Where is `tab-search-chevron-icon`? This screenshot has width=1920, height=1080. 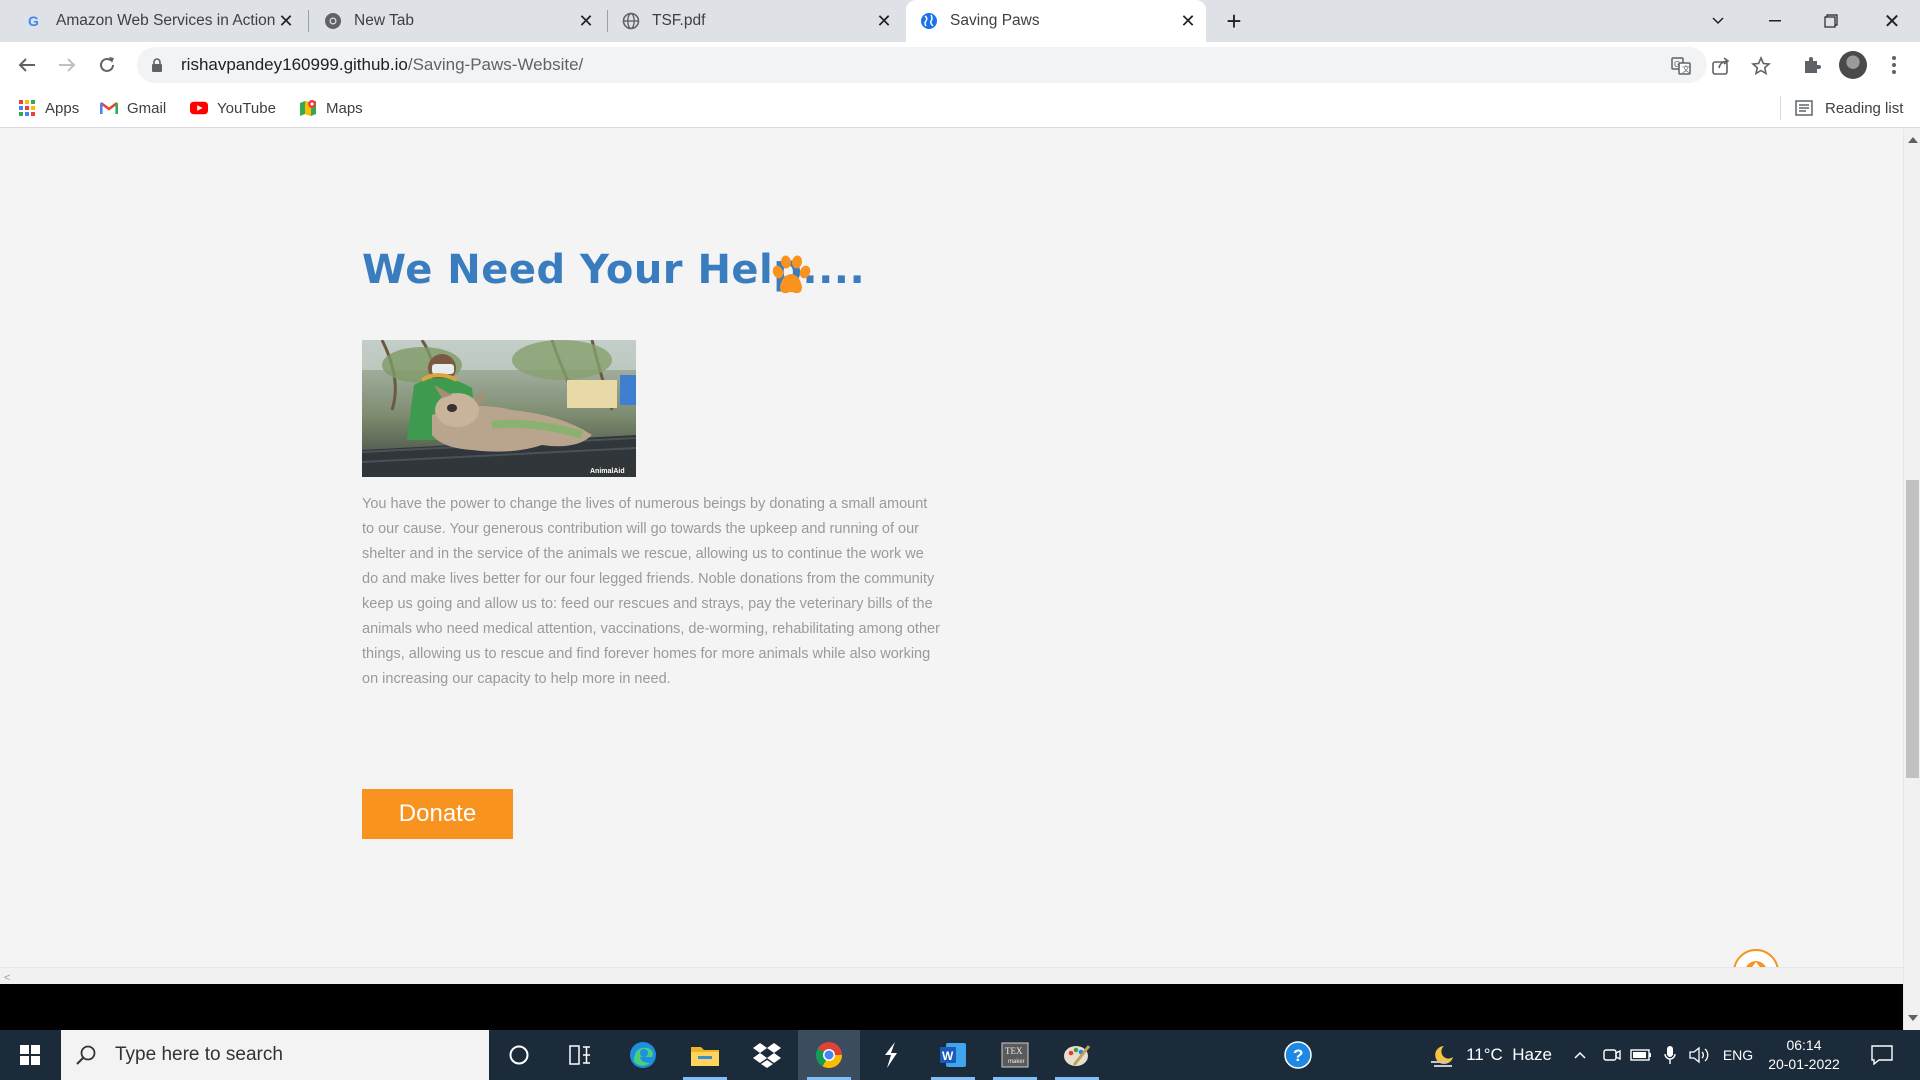 tab-search-chevron-icon is located at coordinates (1718, 21).